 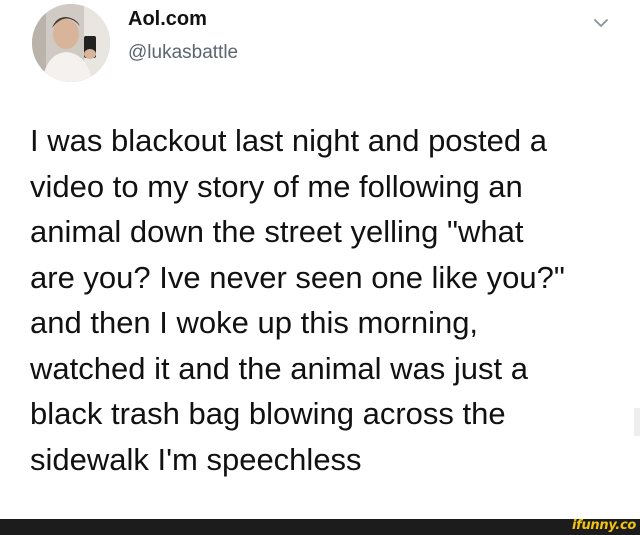 What do you see at coordinates (254, 322) in the screenshot?
I see `tweet-text-line: and then I woke up this morning,` at bounding box center [254, 322].